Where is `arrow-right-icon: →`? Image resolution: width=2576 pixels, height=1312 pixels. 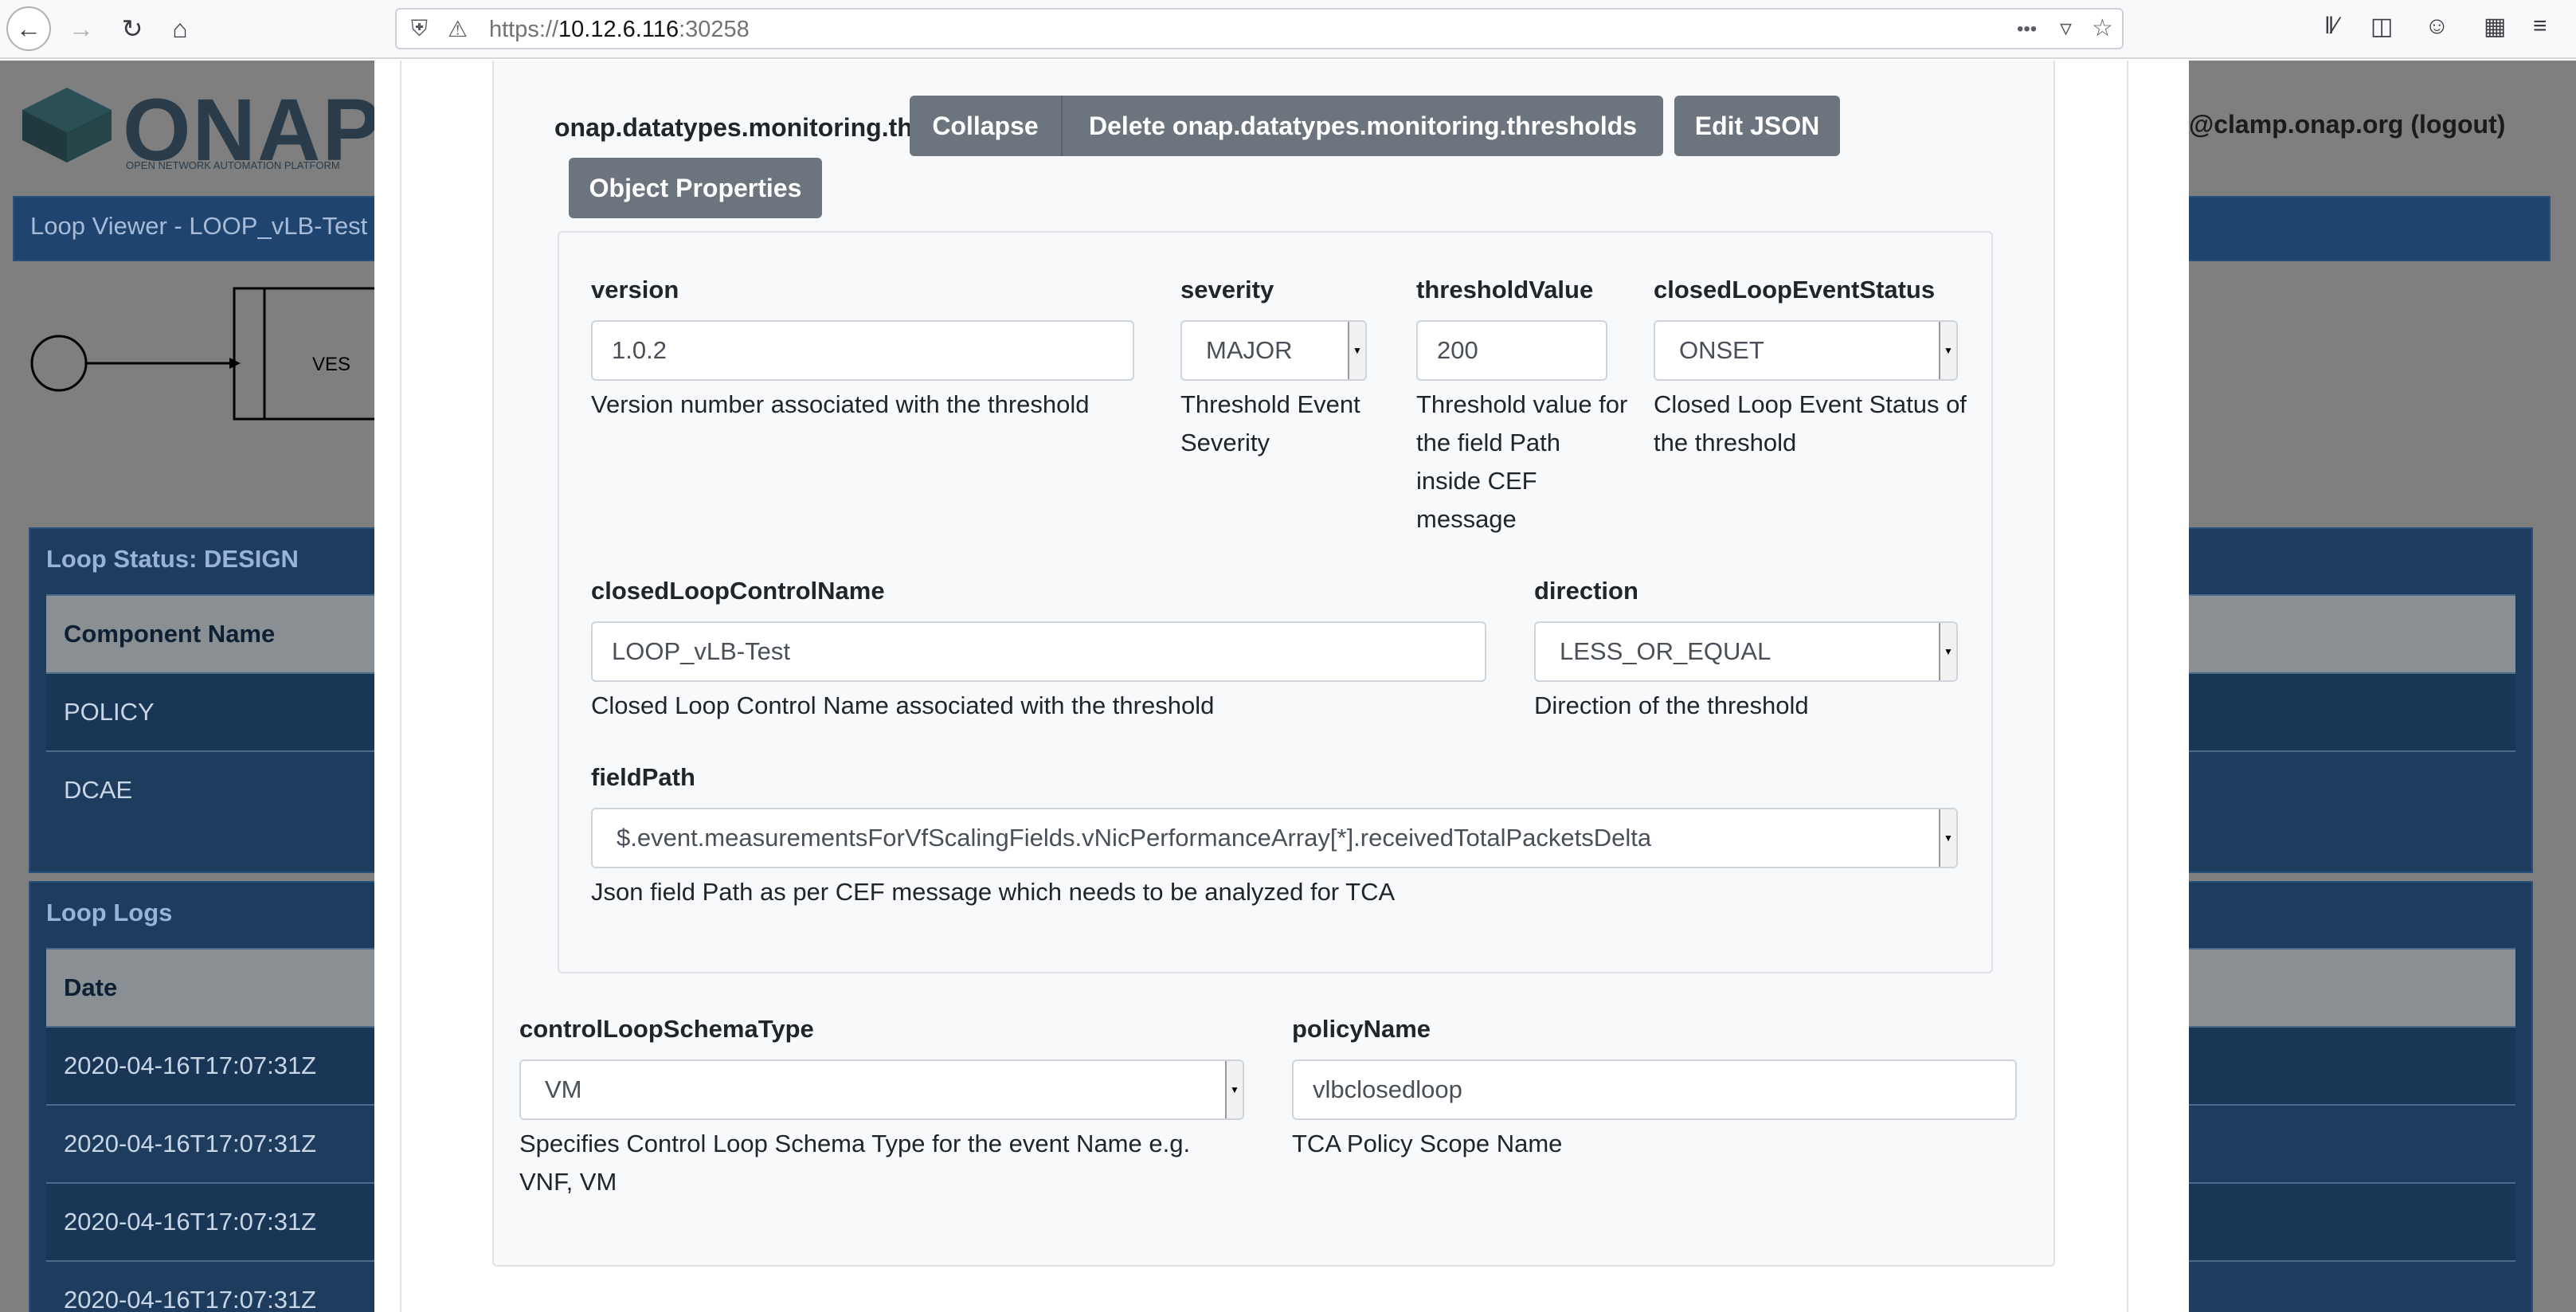 arrow-right-icon: → is located at coordinates (81, 29).